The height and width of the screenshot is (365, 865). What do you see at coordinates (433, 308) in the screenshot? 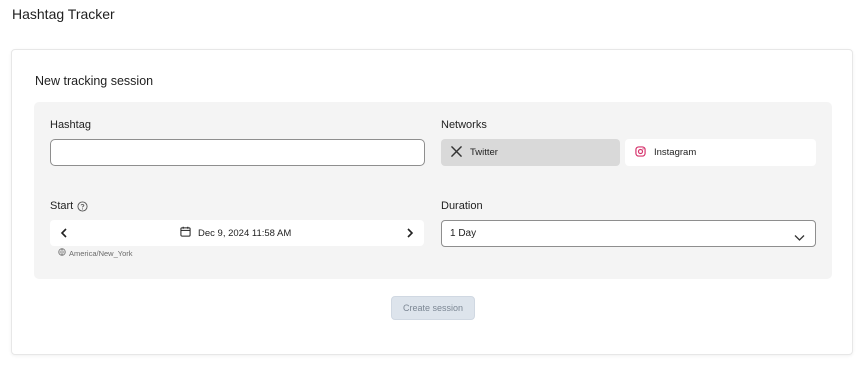
I see `create-session-button: Create session` at bounding box center [433, 308].